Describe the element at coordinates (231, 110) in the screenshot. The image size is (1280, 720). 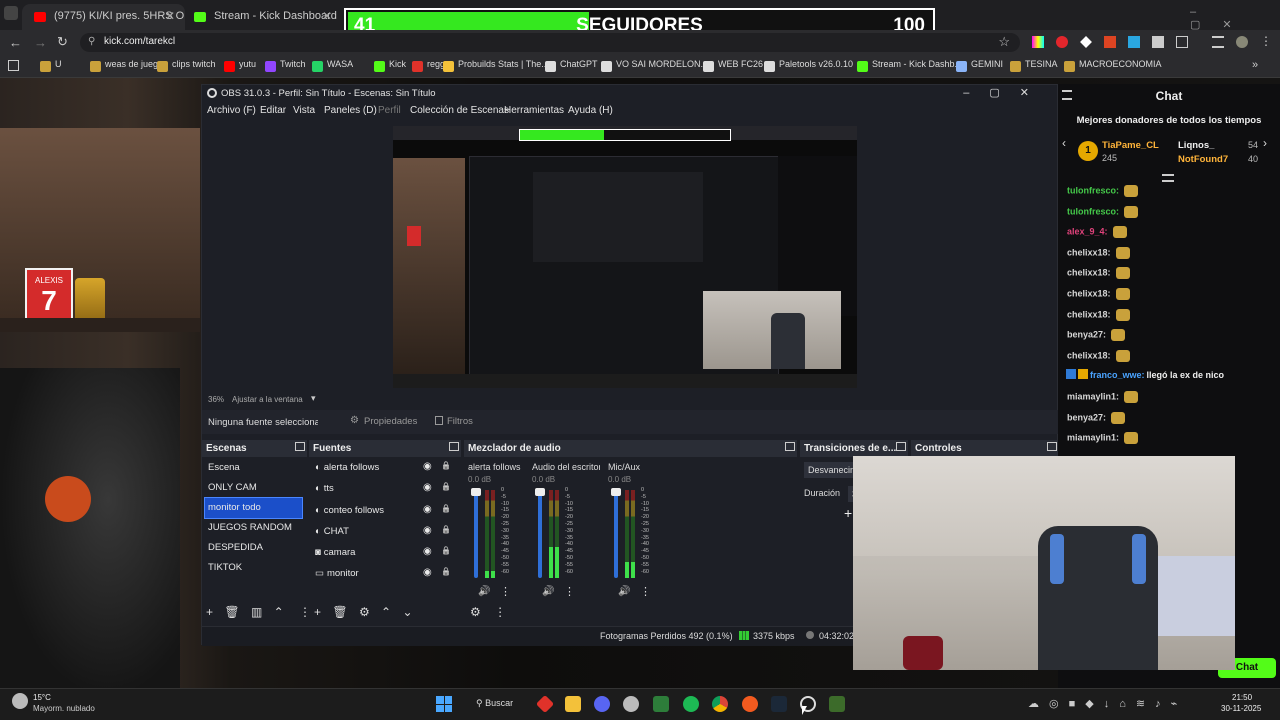
I see `menu-archivo: Archivo (F)` at that location.